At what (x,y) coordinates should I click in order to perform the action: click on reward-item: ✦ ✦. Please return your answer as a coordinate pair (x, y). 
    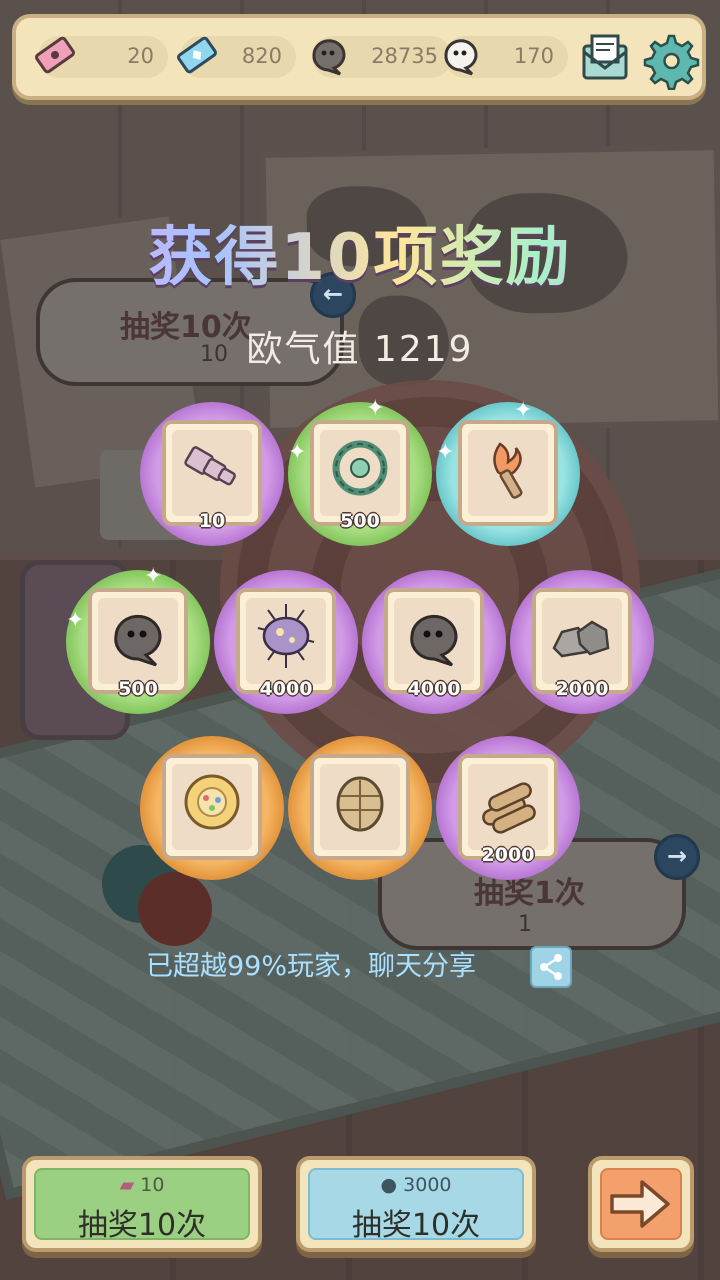
    Looking at the image, I should click on (508, 472).